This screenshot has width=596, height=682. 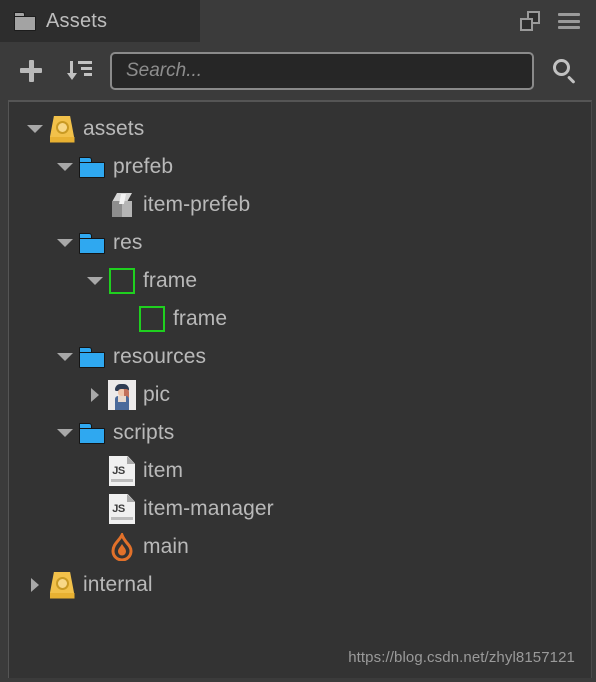 What do you see at coordinates (118, 584) in the screenshot?
I see `tree-row-label: internal` at bounding box center [118, 584].